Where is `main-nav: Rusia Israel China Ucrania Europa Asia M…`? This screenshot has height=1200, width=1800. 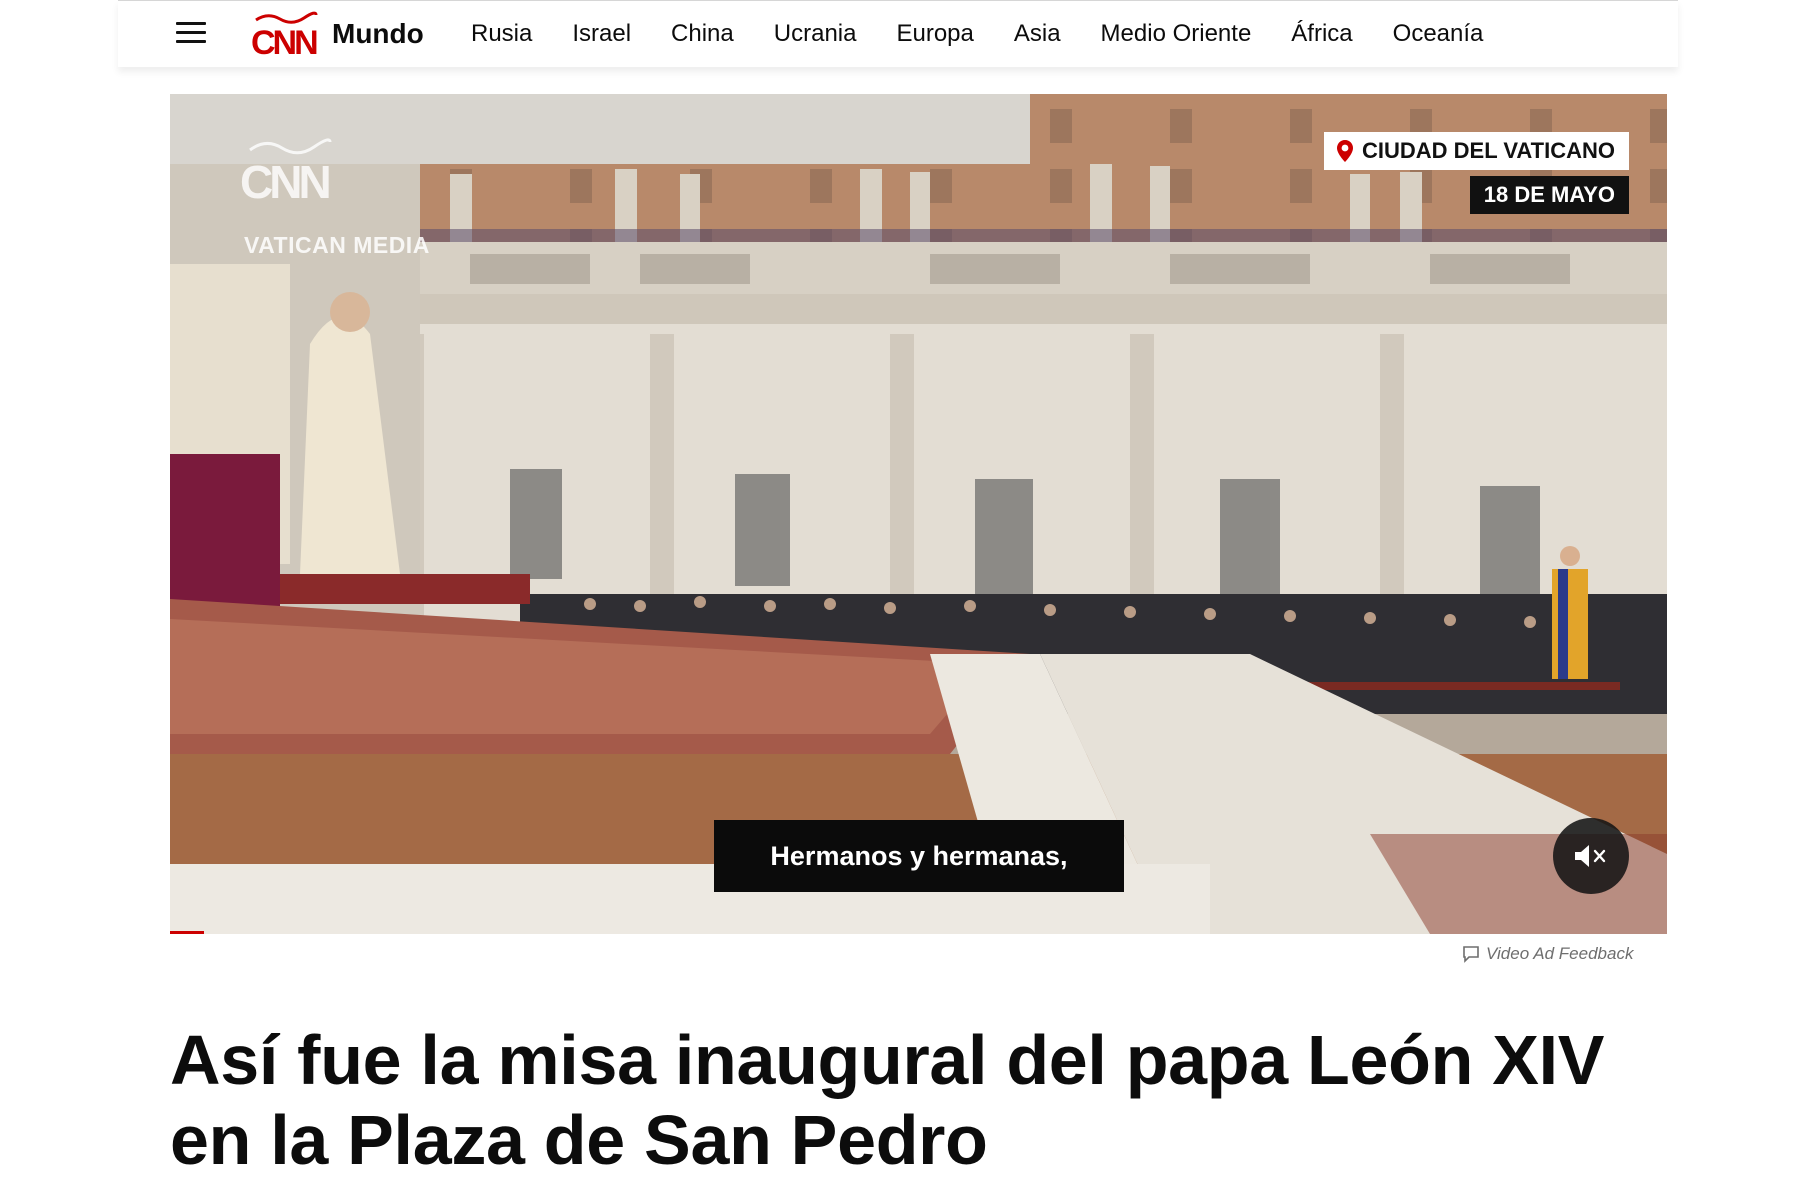
main-nav: Rusia Israel China Ucrania Europa Asia M… is located at coordinates (977, 34).